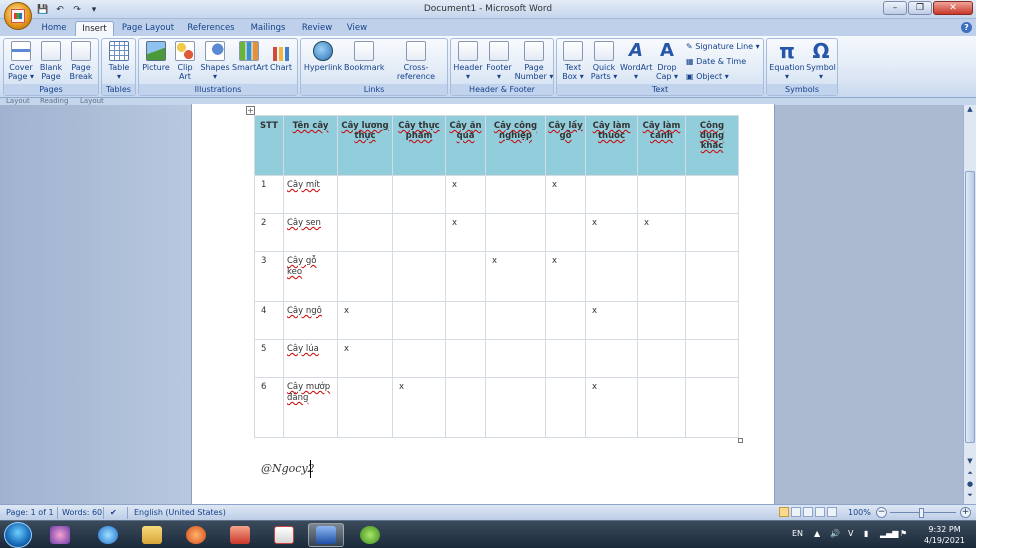  What do you see at coordinates (180, 512) in the screenshot?
I see `status-language: English (United States)` at bounding box center [180, 512].